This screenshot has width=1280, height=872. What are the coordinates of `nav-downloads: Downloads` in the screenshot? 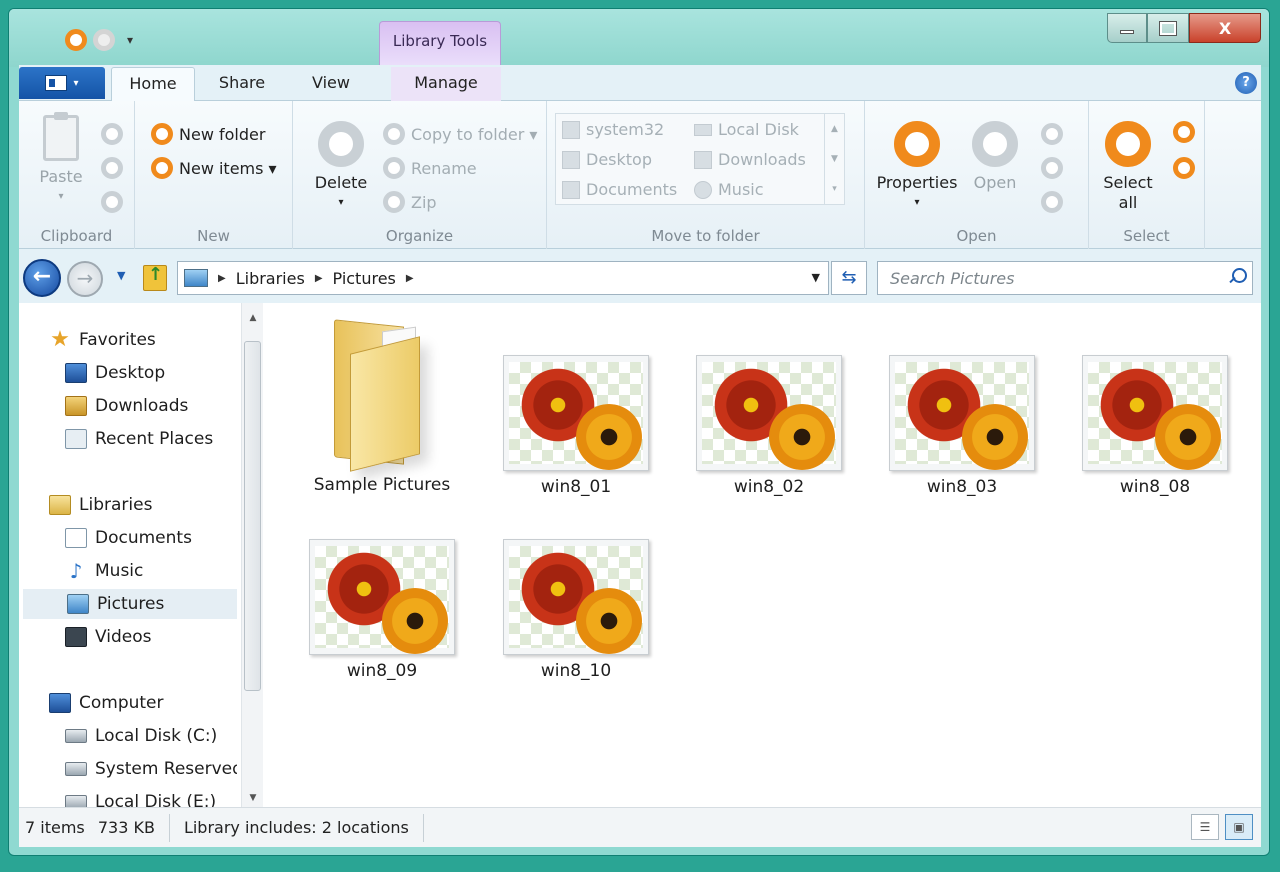 It's located at (126, 406).